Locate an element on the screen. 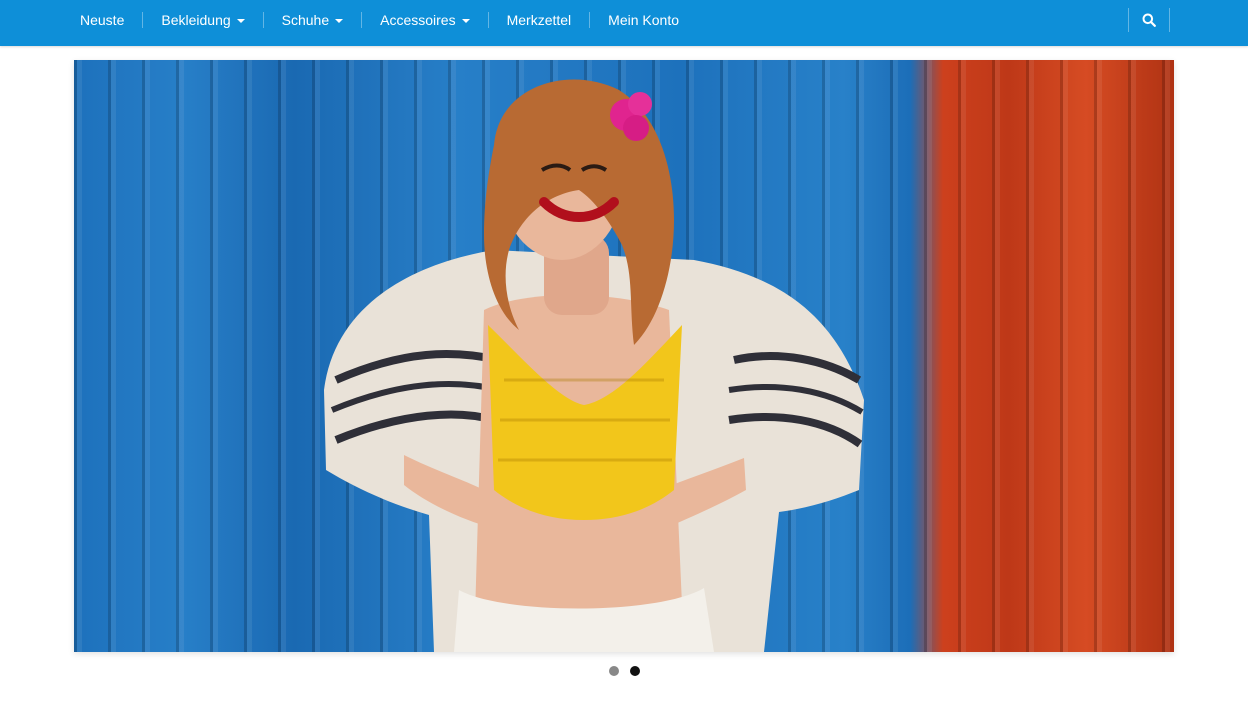 This screenshot has width=1248, height=702. nav-item-mein-konto: Mein Konto is located at coordinates (643, 20).